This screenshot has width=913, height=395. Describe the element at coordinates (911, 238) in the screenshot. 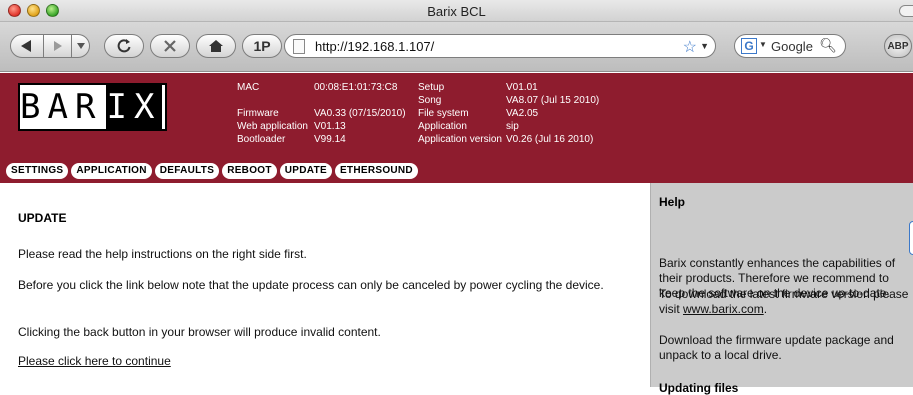

I see `scrollbar-handle` at that location.